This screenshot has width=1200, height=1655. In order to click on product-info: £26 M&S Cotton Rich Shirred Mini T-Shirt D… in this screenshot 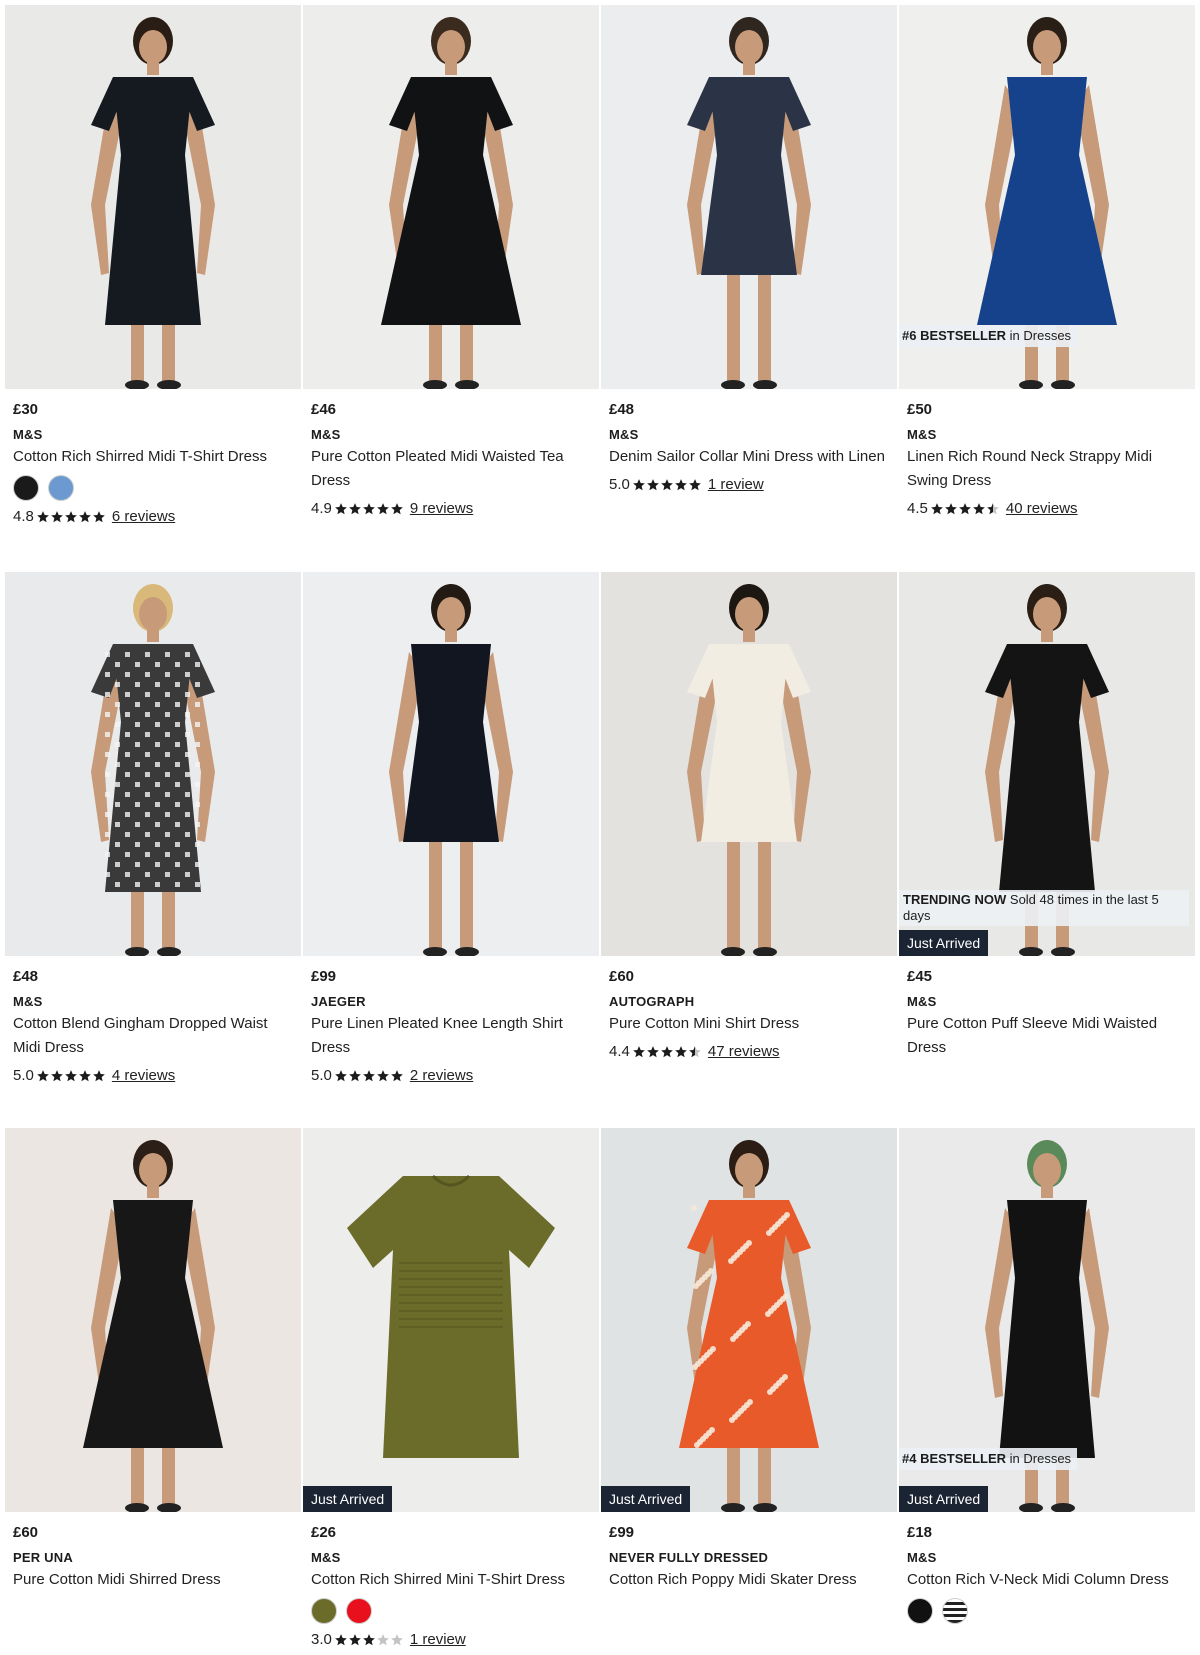, I will do `click(451, 1581)`.